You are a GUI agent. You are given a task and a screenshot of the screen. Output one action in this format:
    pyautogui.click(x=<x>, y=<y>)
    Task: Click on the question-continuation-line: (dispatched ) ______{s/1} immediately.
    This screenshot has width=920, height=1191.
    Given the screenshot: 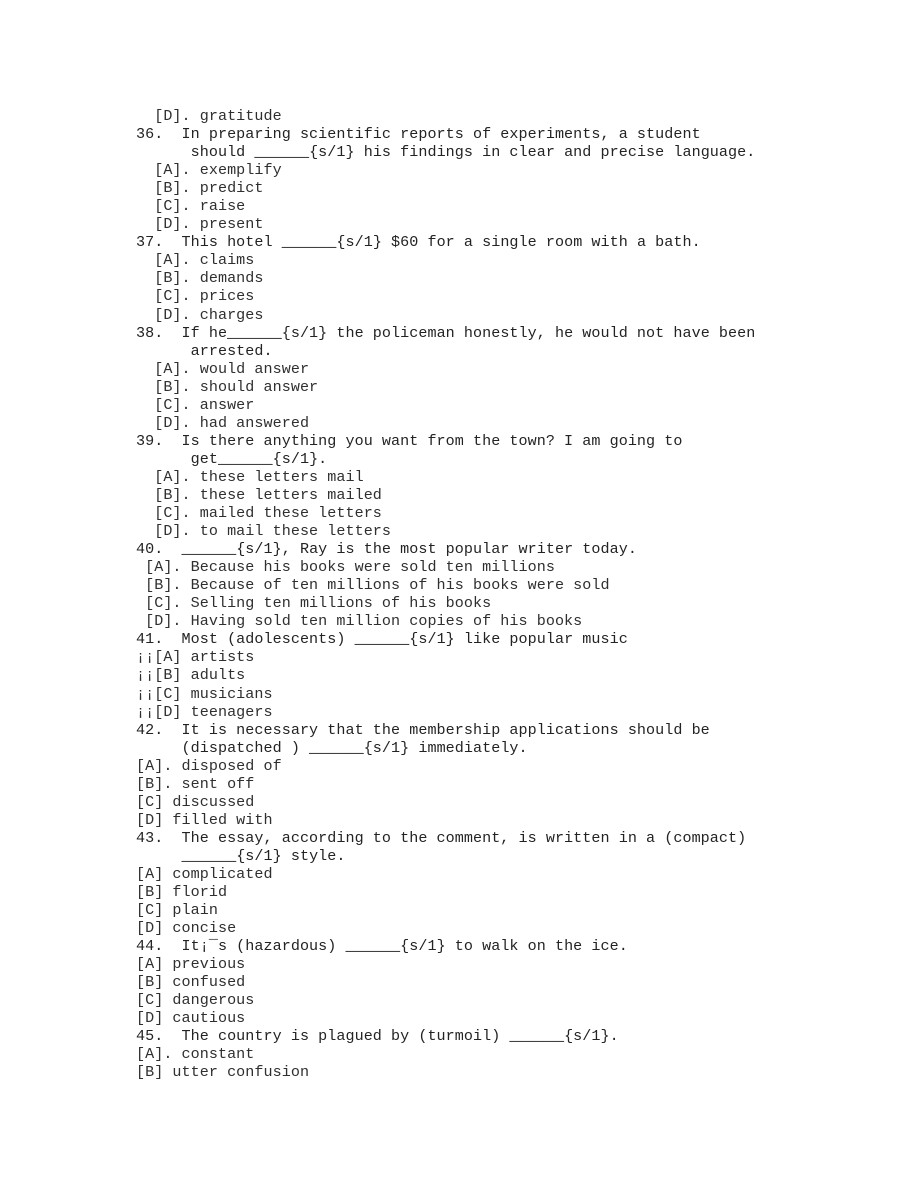 What is the action you would take?
    pyautogui.click(x=332, y=747)
    